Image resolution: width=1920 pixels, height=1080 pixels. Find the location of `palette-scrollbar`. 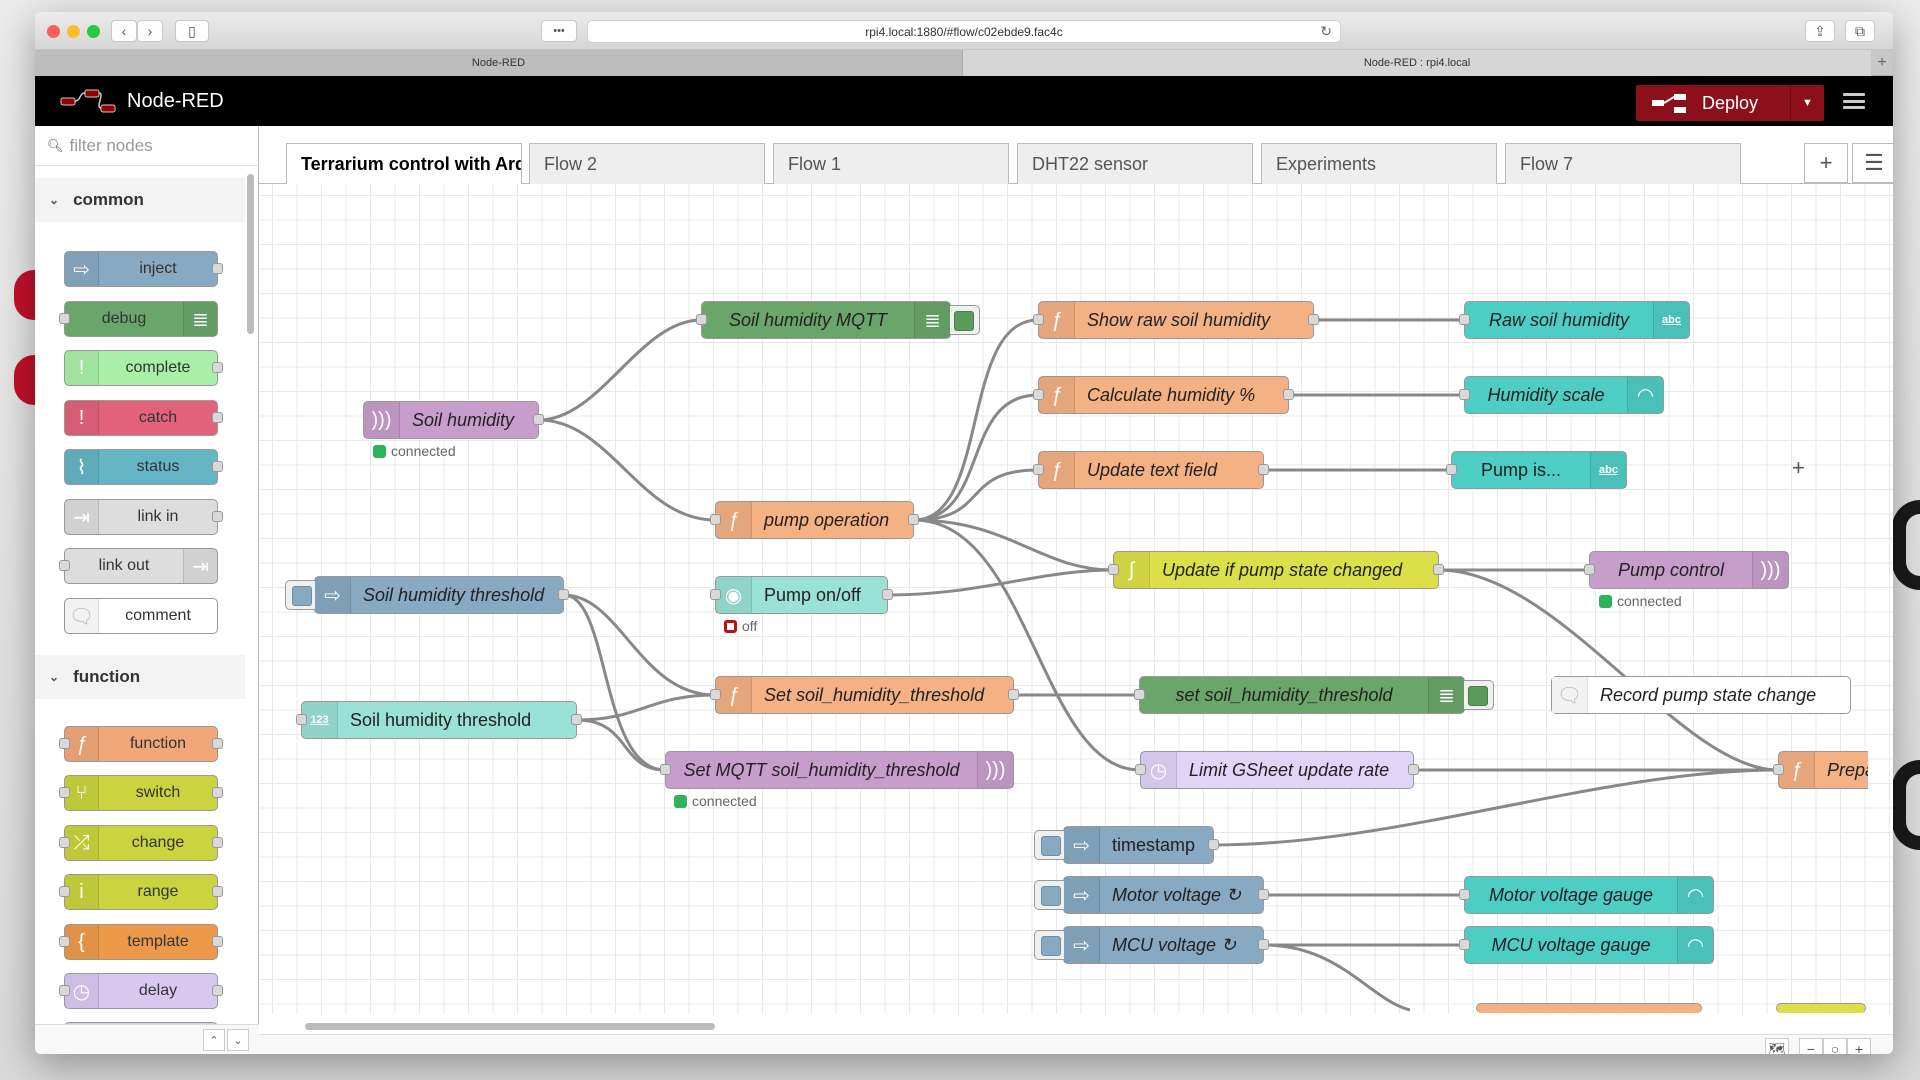

palette-scrollbar is located at coordinates (250, 254).